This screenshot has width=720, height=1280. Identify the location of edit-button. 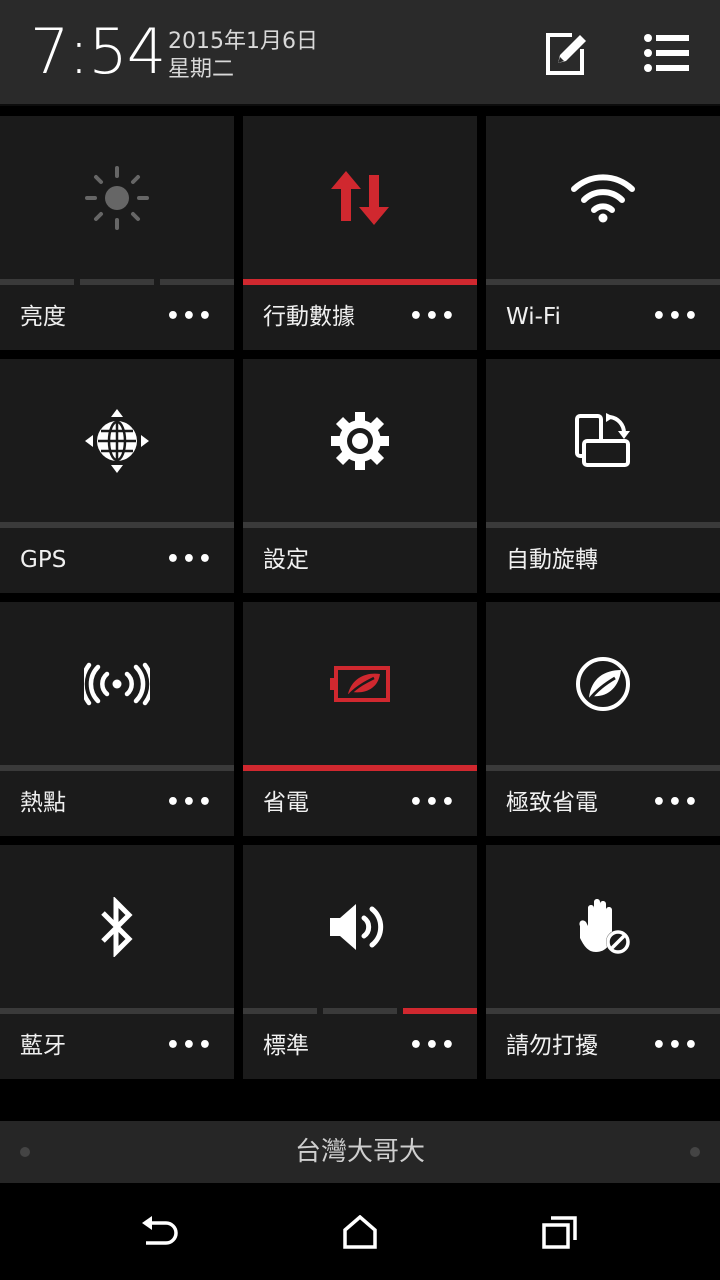
(565, 53).